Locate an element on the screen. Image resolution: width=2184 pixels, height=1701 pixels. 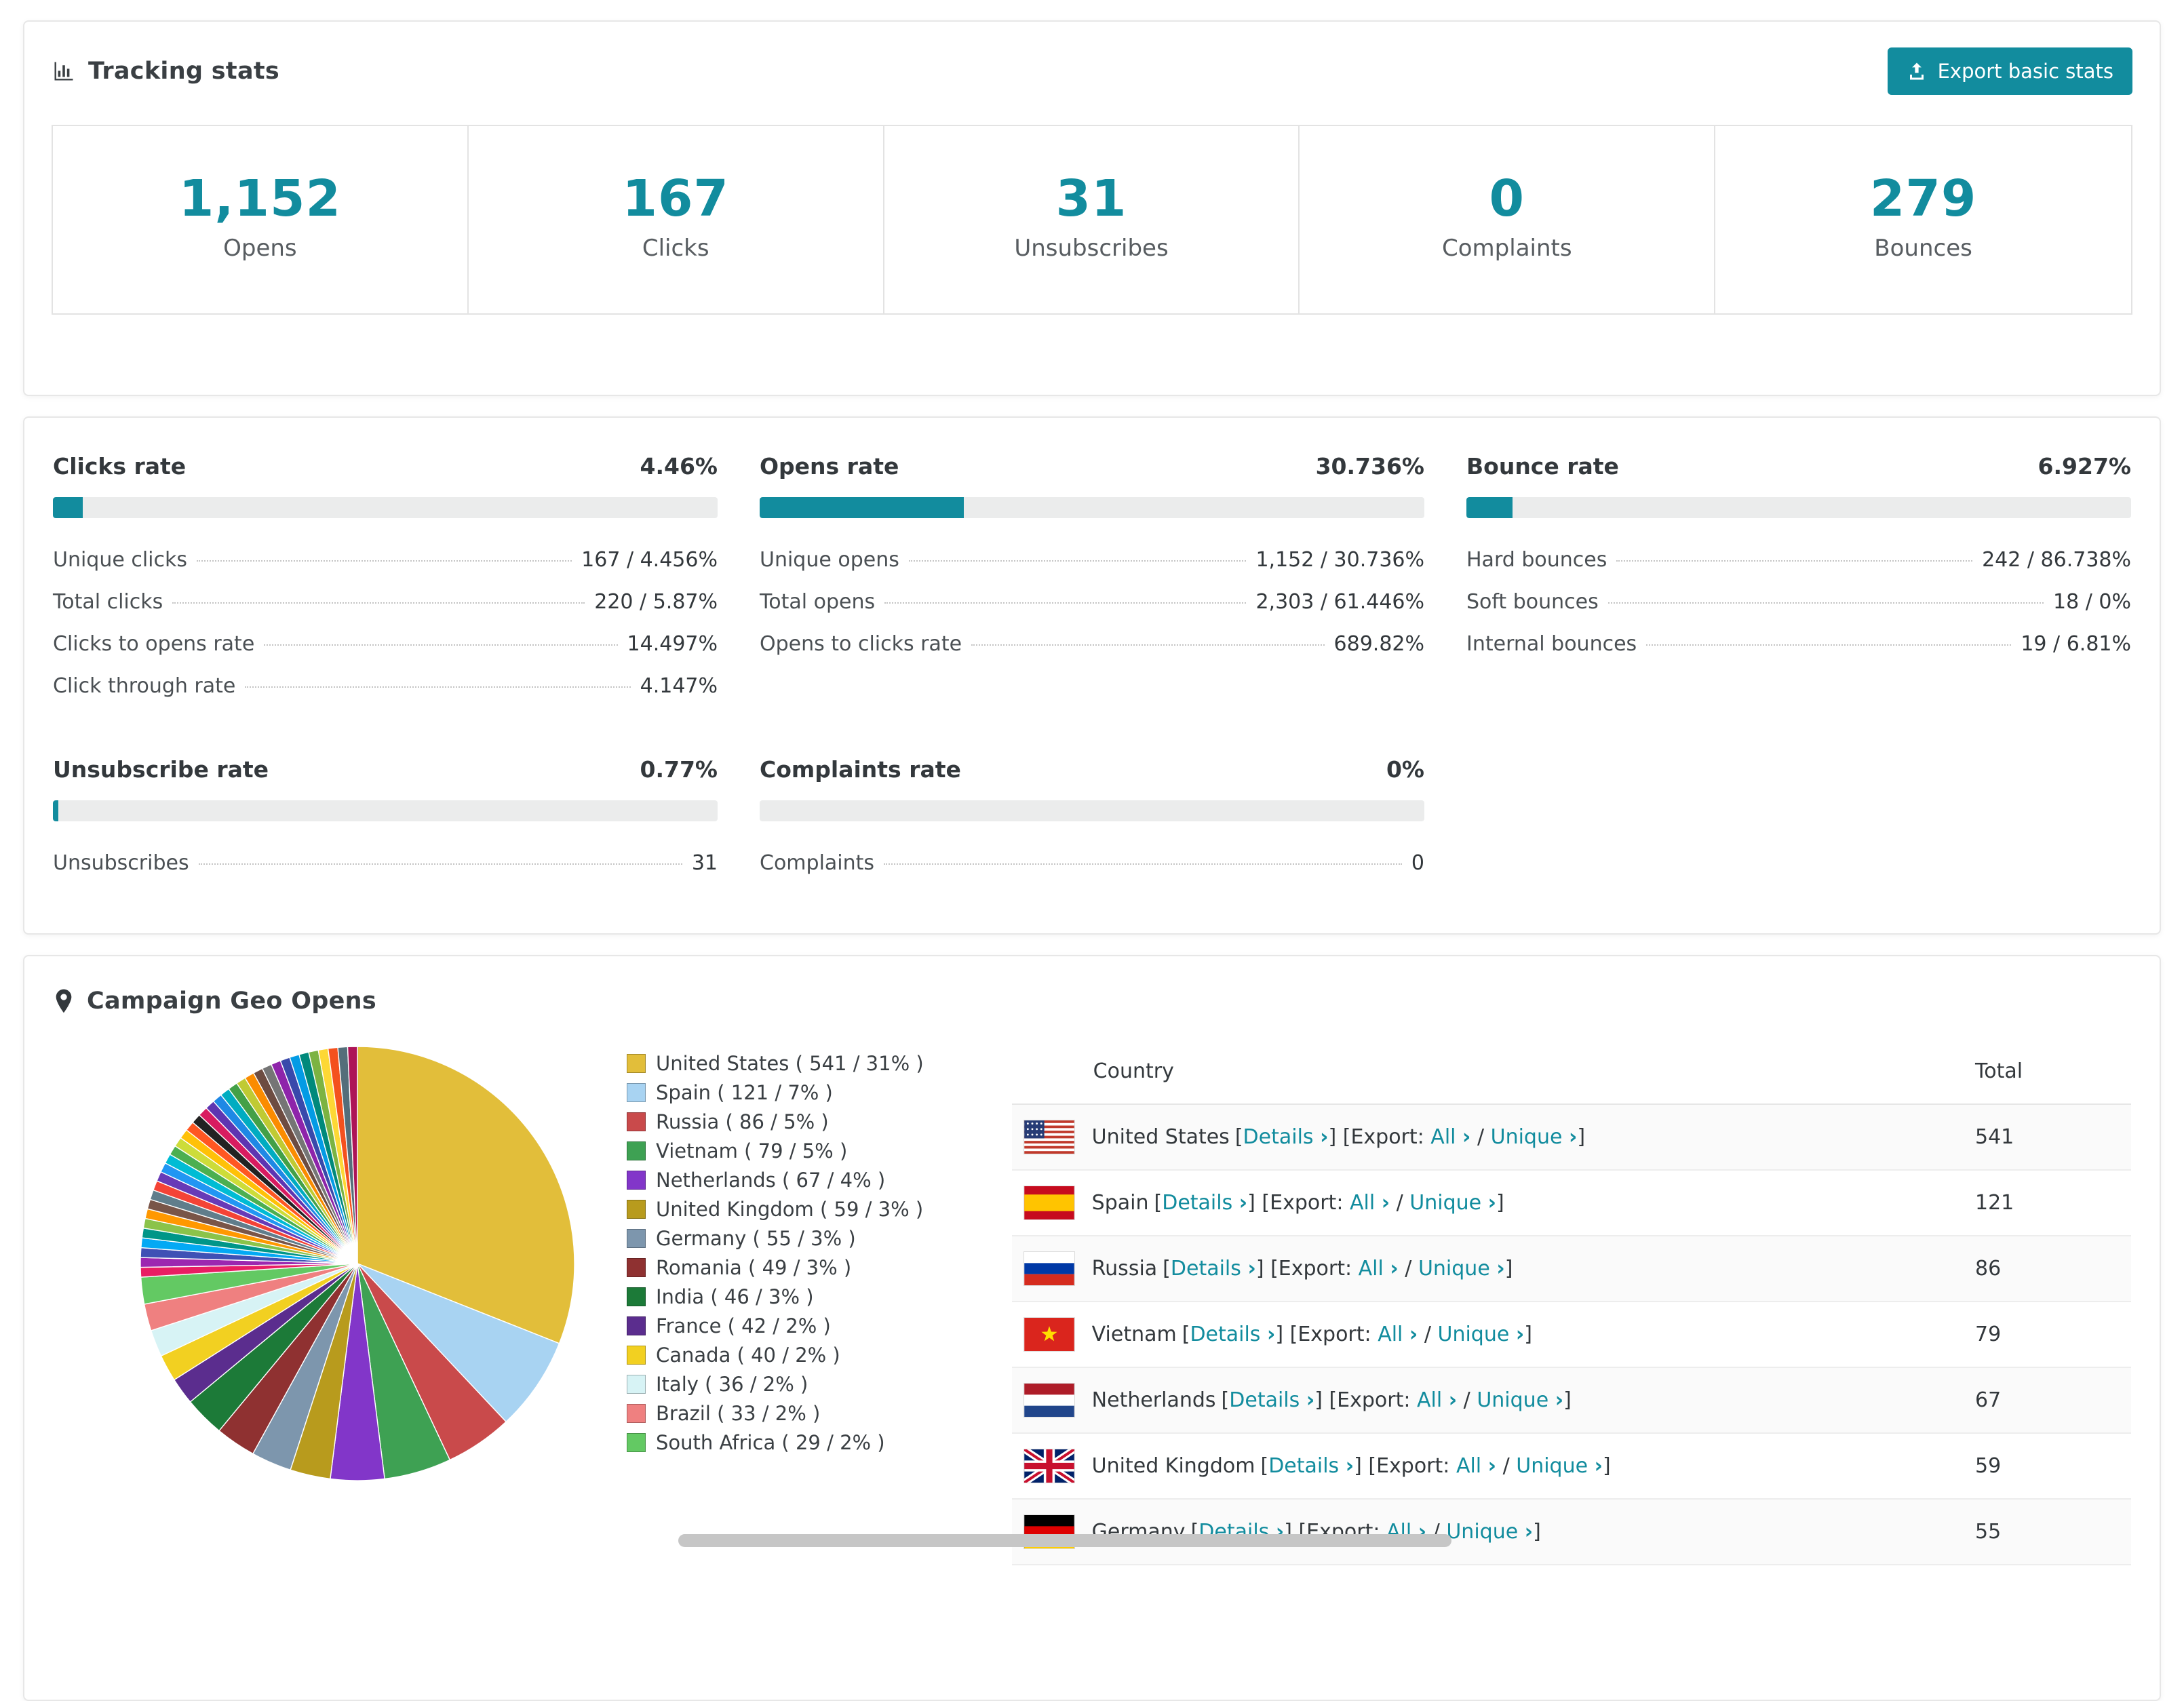
metric-label: Internal bounces is located at coordinates (1551, 644).